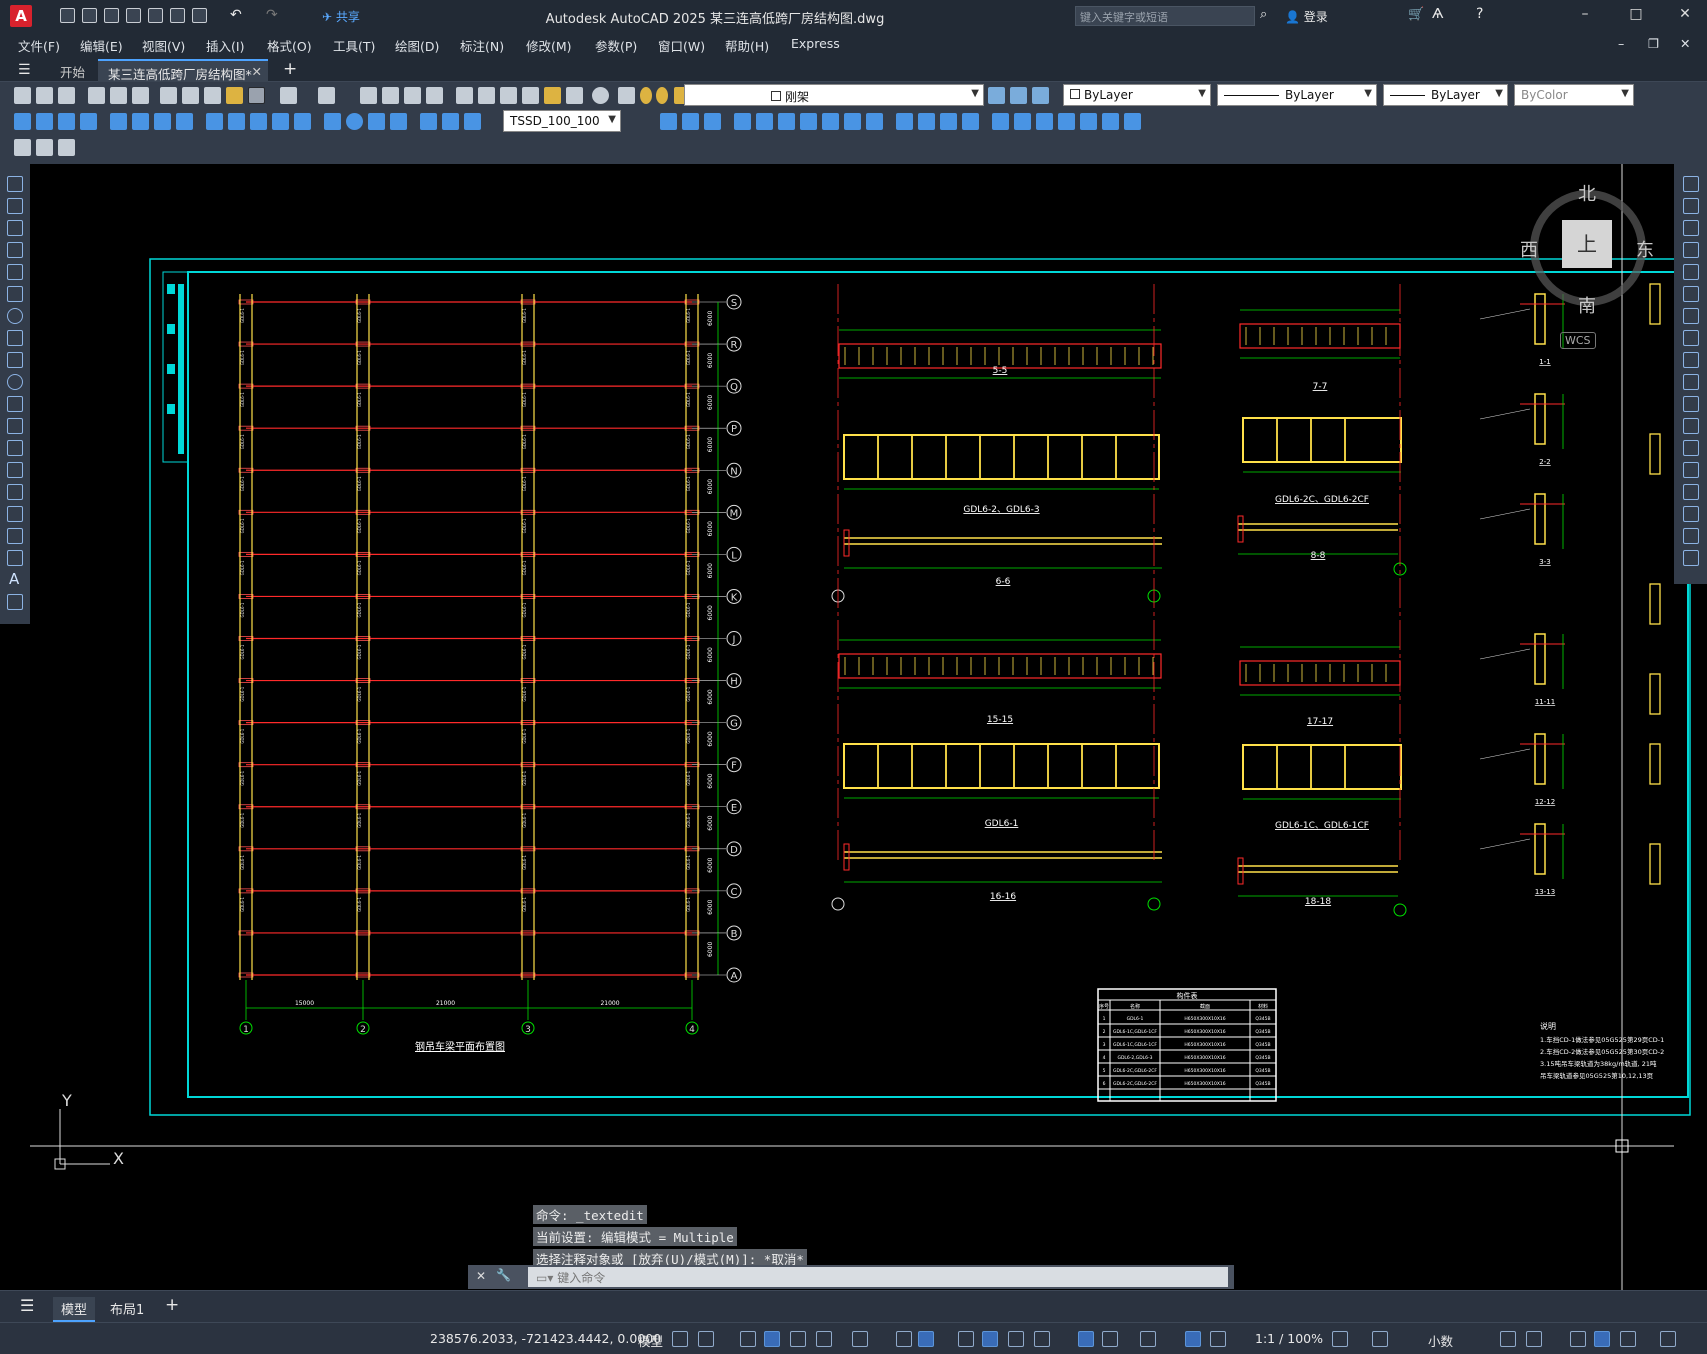 This screenshot has width=1707, height=1354. Describe the element at coordinates (1440, 1340) in the screenshot. I see `units-select: 小数` at that location.